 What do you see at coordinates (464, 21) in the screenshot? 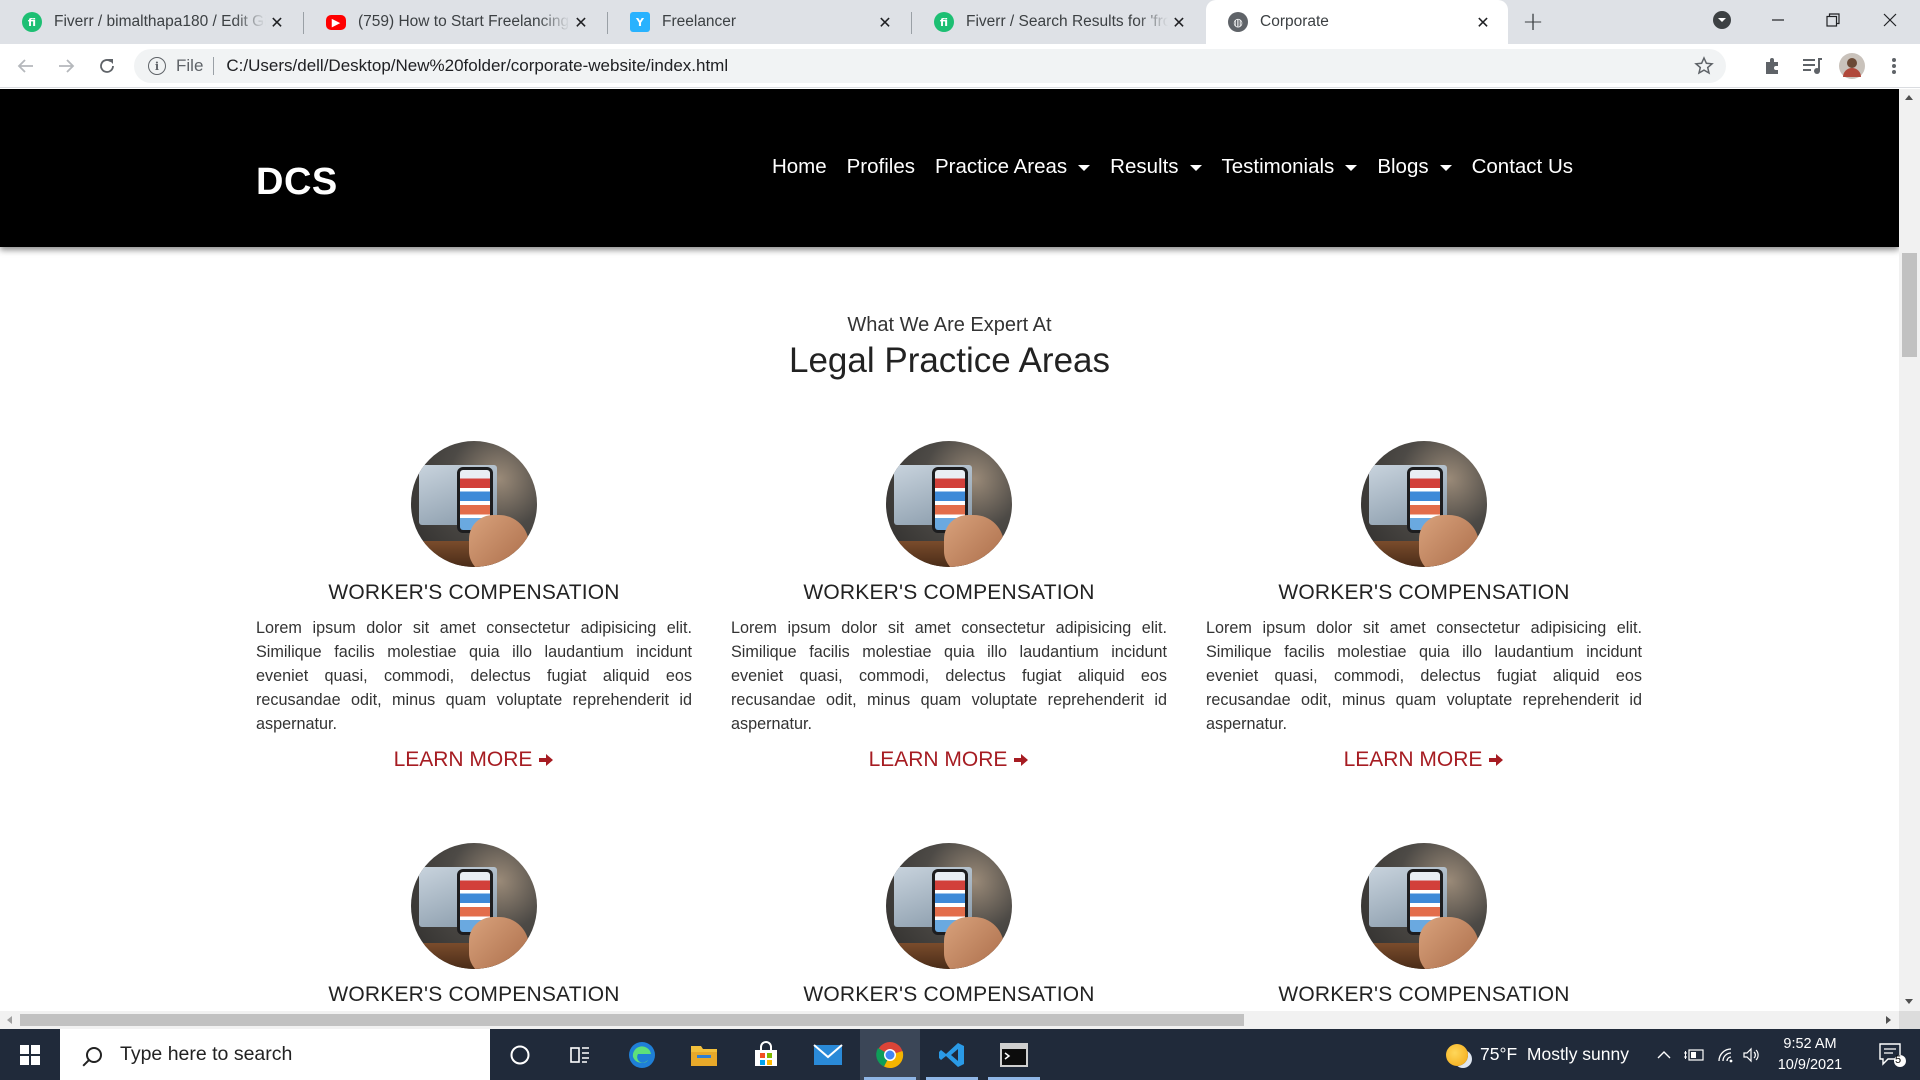
I see `tab-title: (759) How to Start Freelancing In` at bounding box center [464, 21].